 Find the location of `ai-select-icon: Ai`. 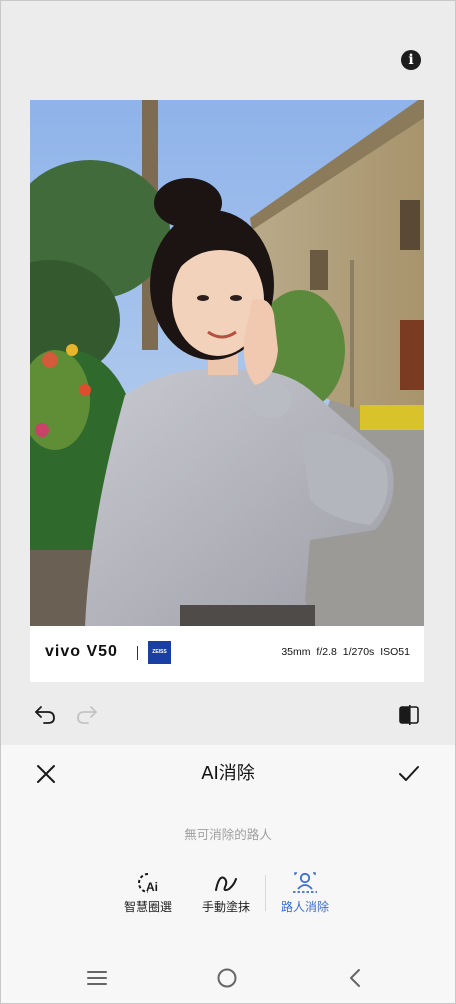

ai-select-icon: Ai is located at coordinates (148, 883).